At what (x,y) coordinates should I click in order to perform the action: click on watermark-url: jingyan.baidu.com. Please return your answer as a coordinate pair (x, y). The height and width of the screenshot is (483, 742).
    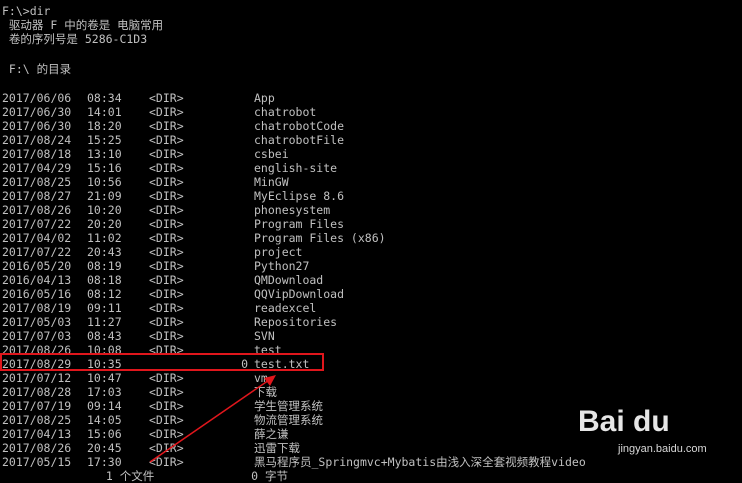
    Looking at the image, I should click on (662, 449).